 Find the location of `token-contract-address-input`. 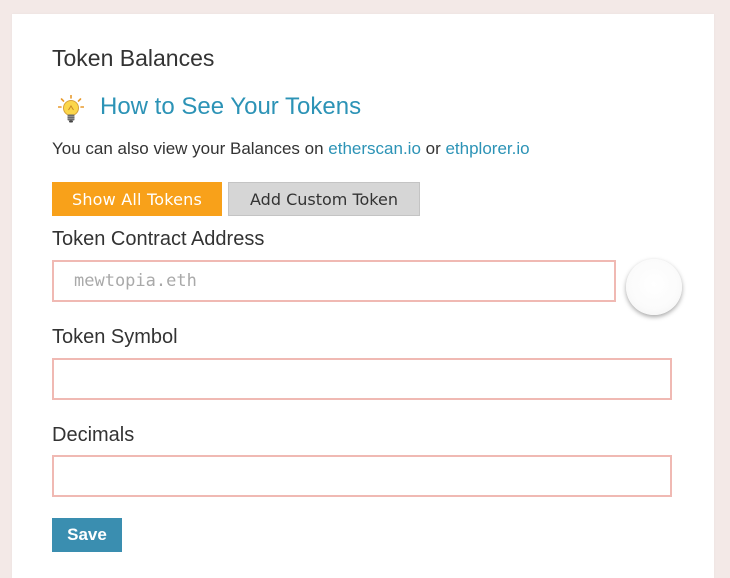

token-contract-address-input is located at coordinates (334, 281).